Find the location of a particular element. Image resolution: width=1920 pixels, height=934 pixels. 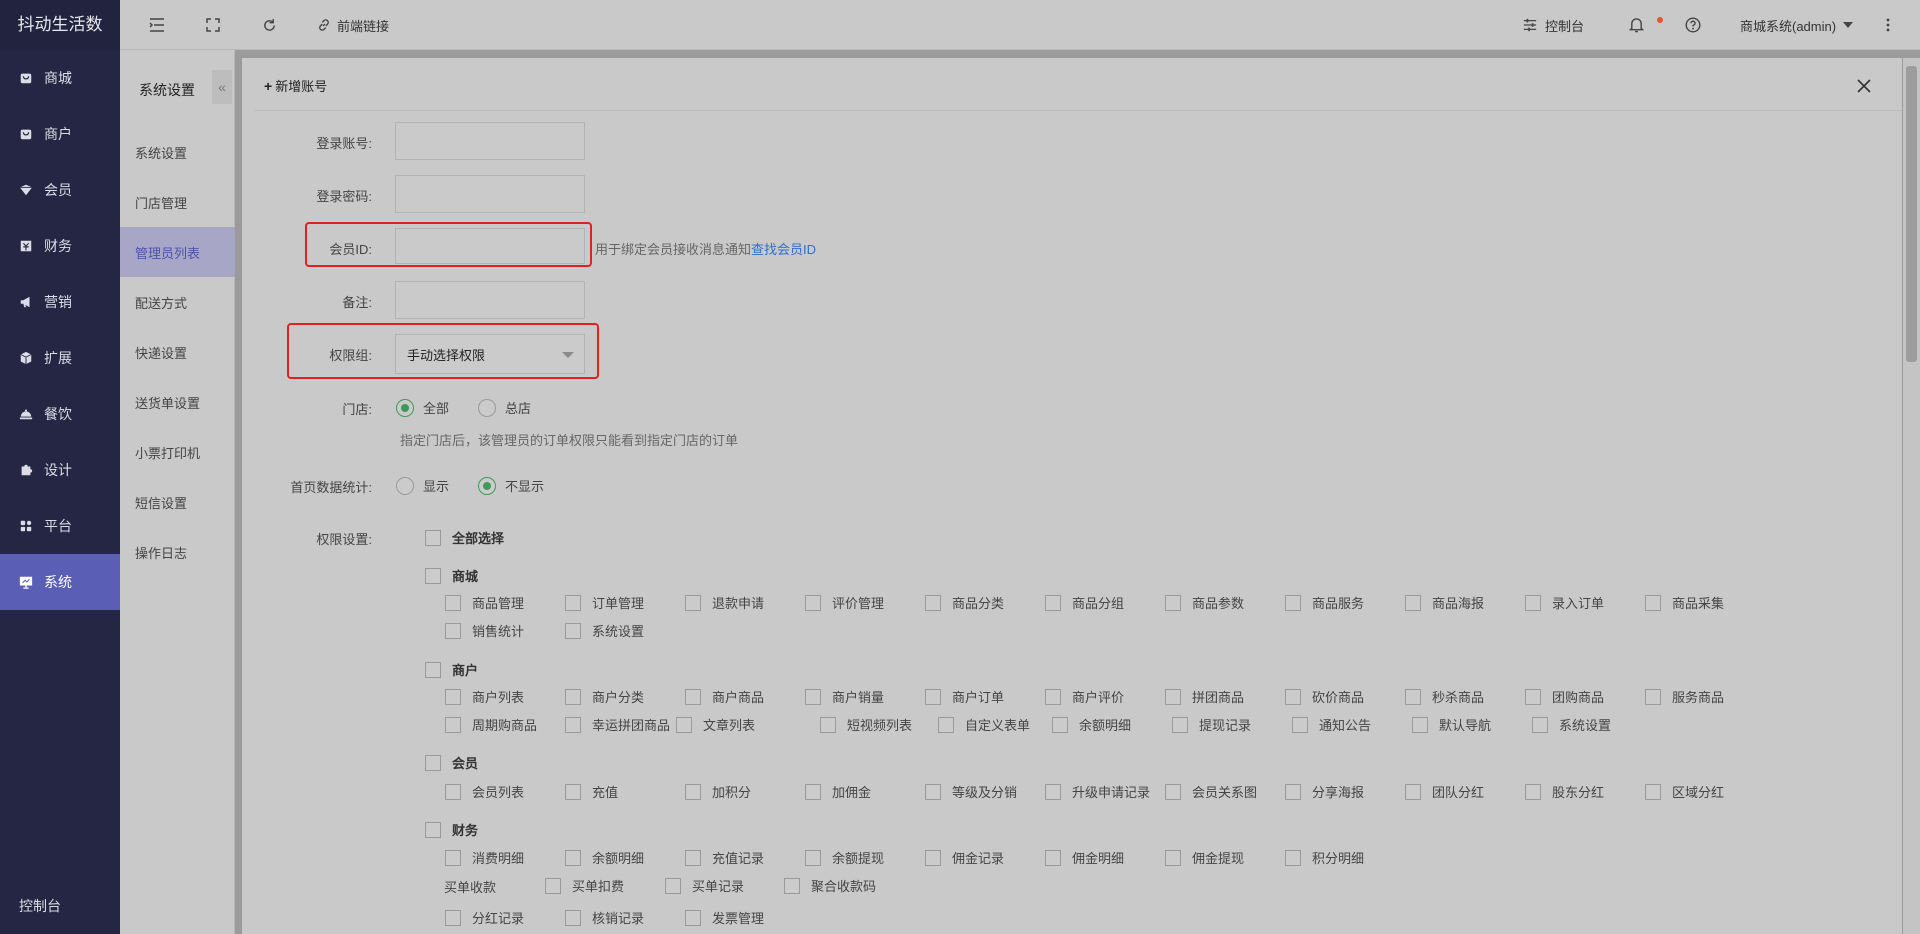

permission-checkbox: 销售统计 is located at coordinates (484, 630).